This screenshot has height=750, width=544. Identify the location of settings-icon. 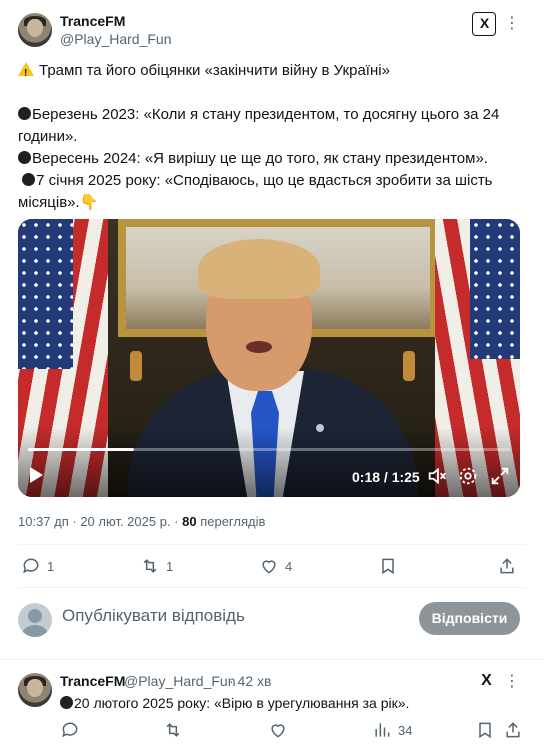
(468, 476).